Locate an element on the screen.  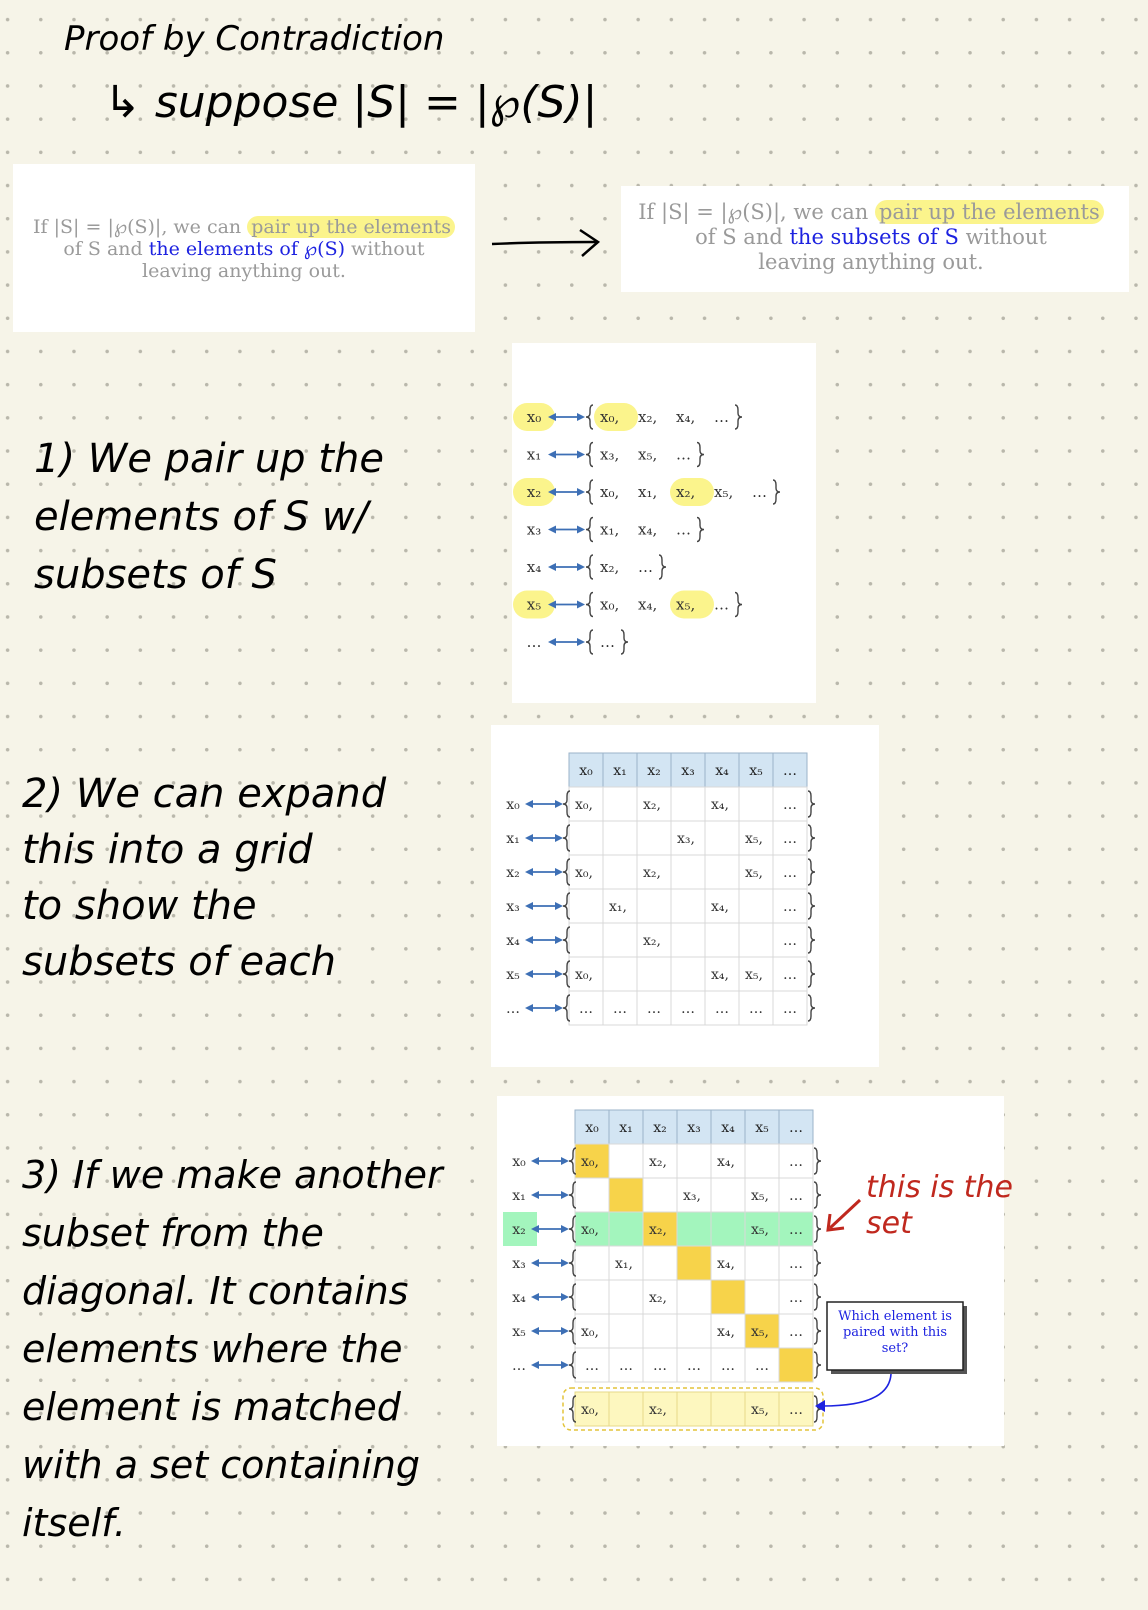
quote-after-l1a: If |S| = |℘(S)|, we can is located at coordinates (753, 212).